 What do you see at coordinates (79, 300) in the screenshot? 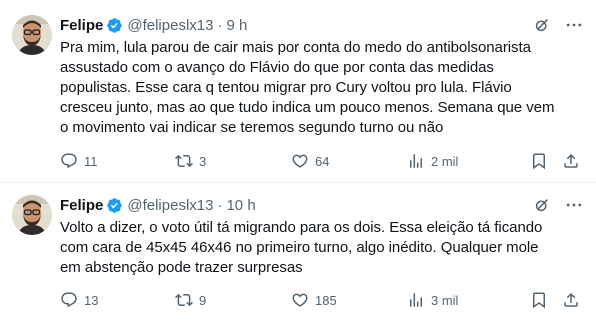
I see `reply-button: 13` at bounding box center [79, 300].